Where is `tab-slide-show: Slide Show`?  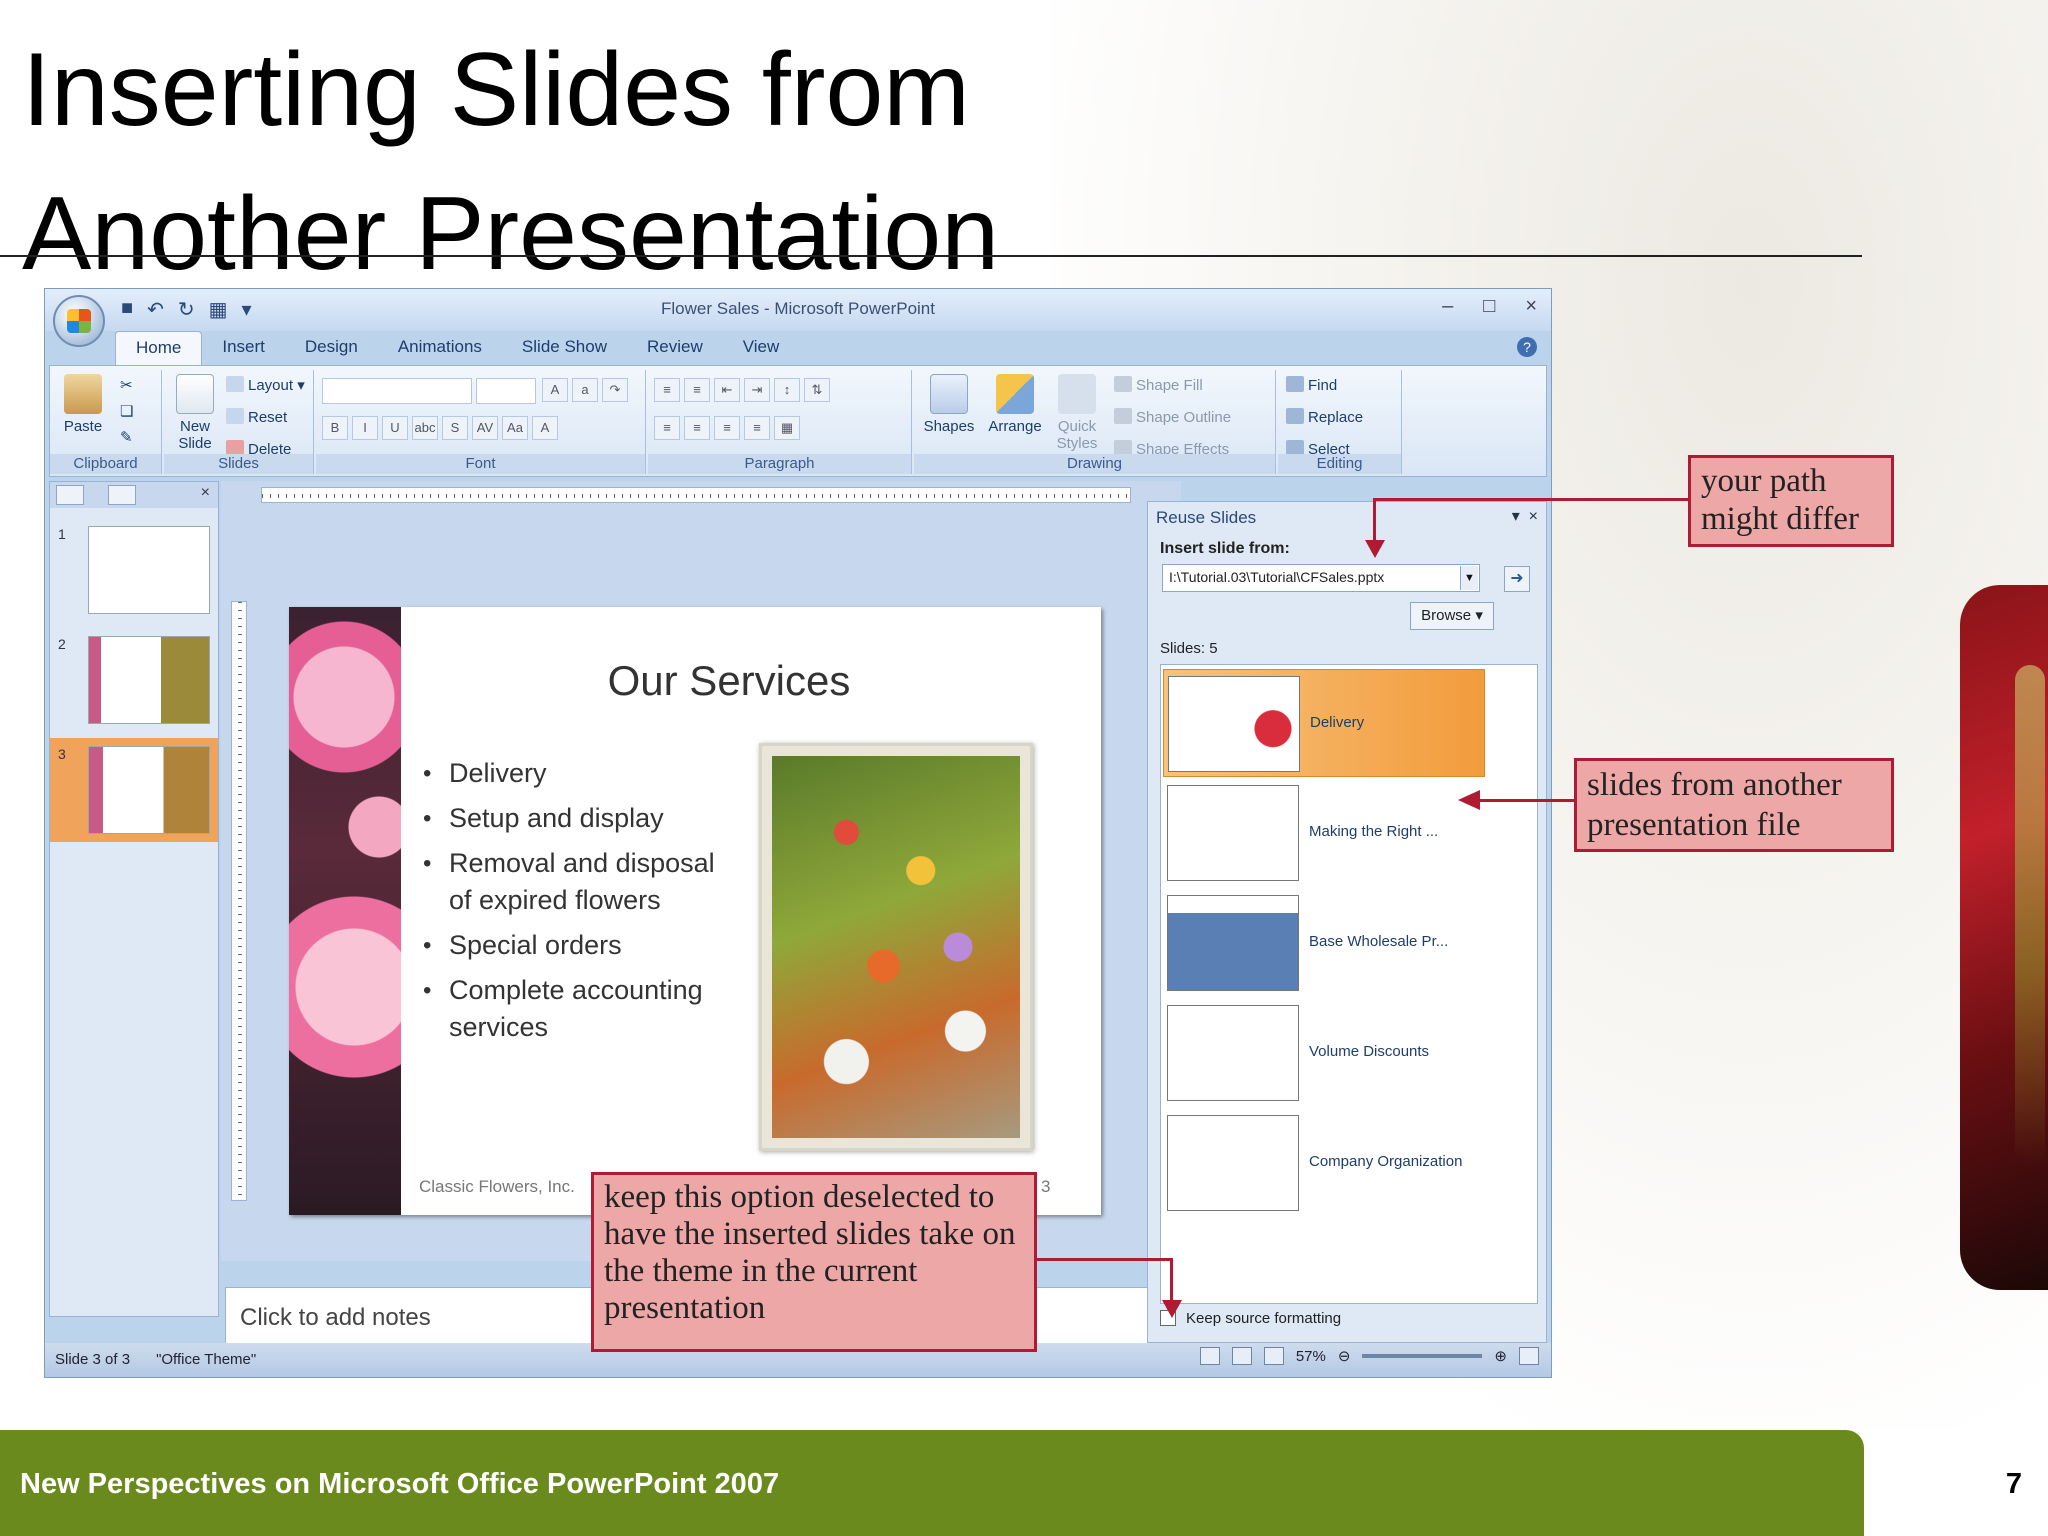 tab-slide-show: Slide Show is located at coordinates (564, 348).